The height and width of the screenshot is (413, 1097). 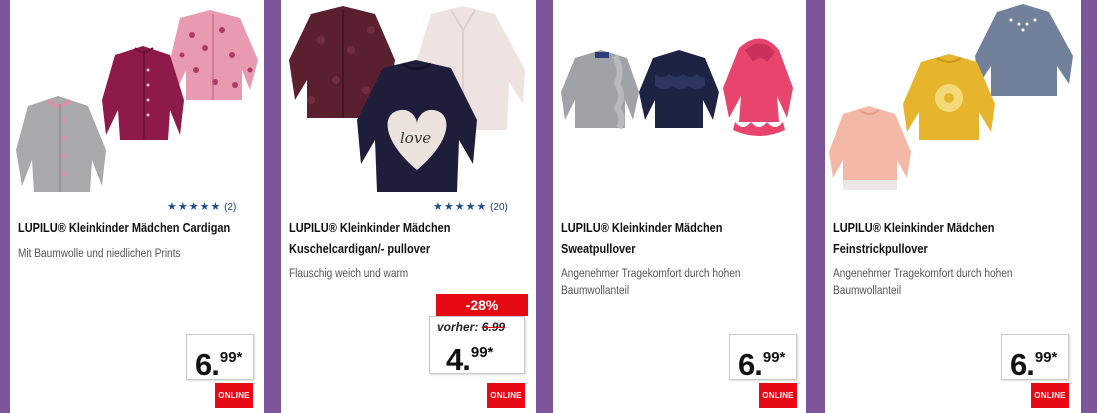 I want to click on price-box: vorher: 6.99 4.99*, so click(x=477, y=346).